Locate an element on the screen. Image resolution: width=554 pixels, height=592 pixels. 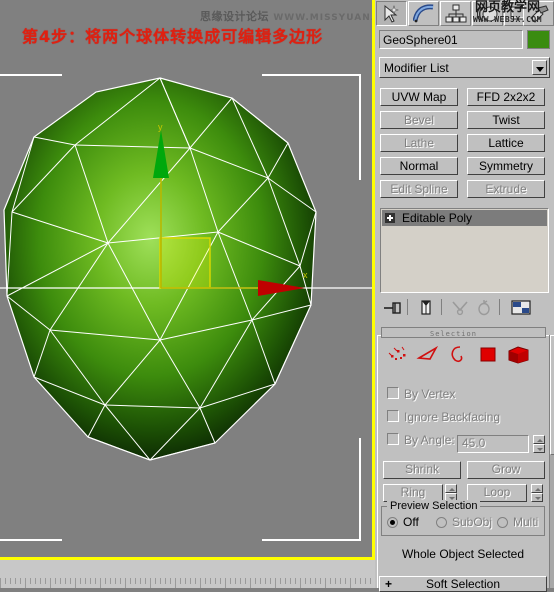
hammer-icon is located at coordinates (539, 14).